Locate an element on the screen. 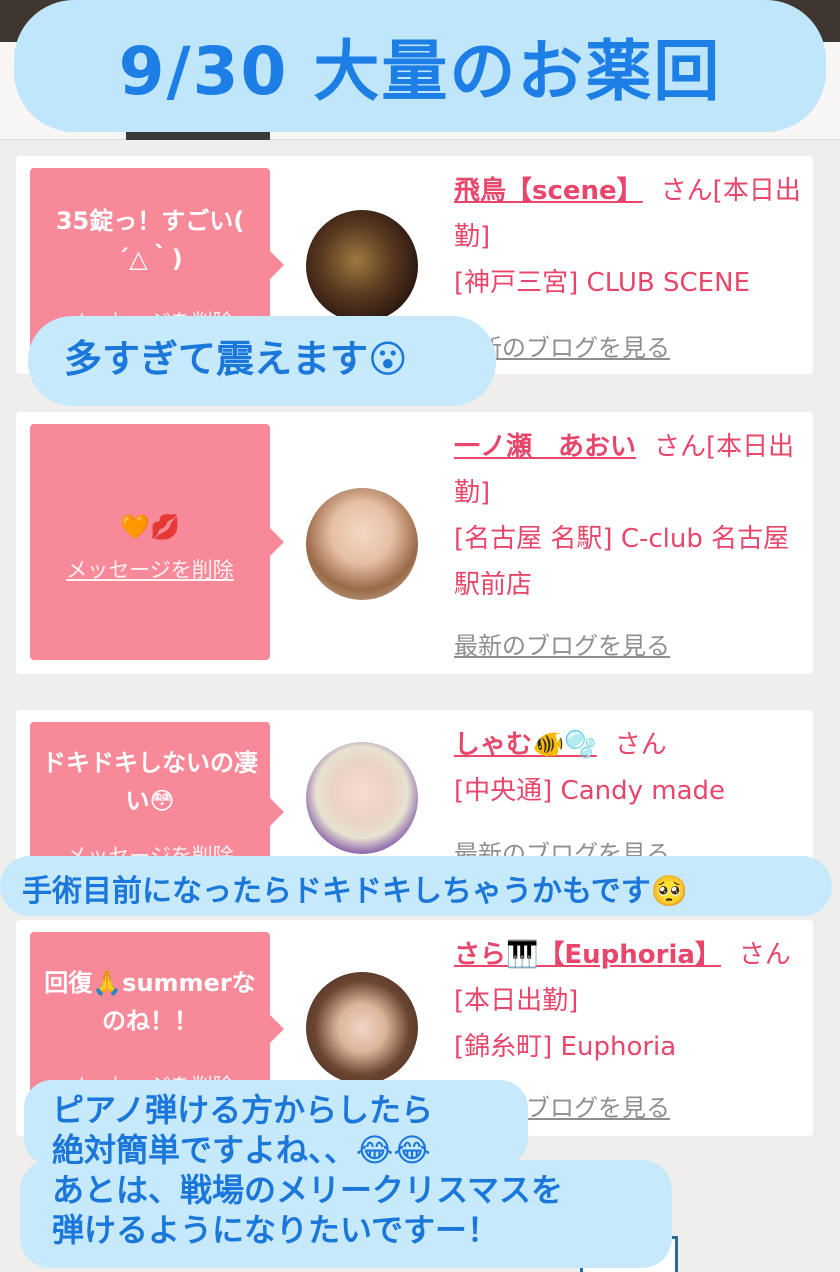 This screenshot has width=840, height=1272. cast-info: さら🎹【Euphoria】 さん[本日出勤] [錦糸町] Euphoria is located at coordinates (629, 1001).